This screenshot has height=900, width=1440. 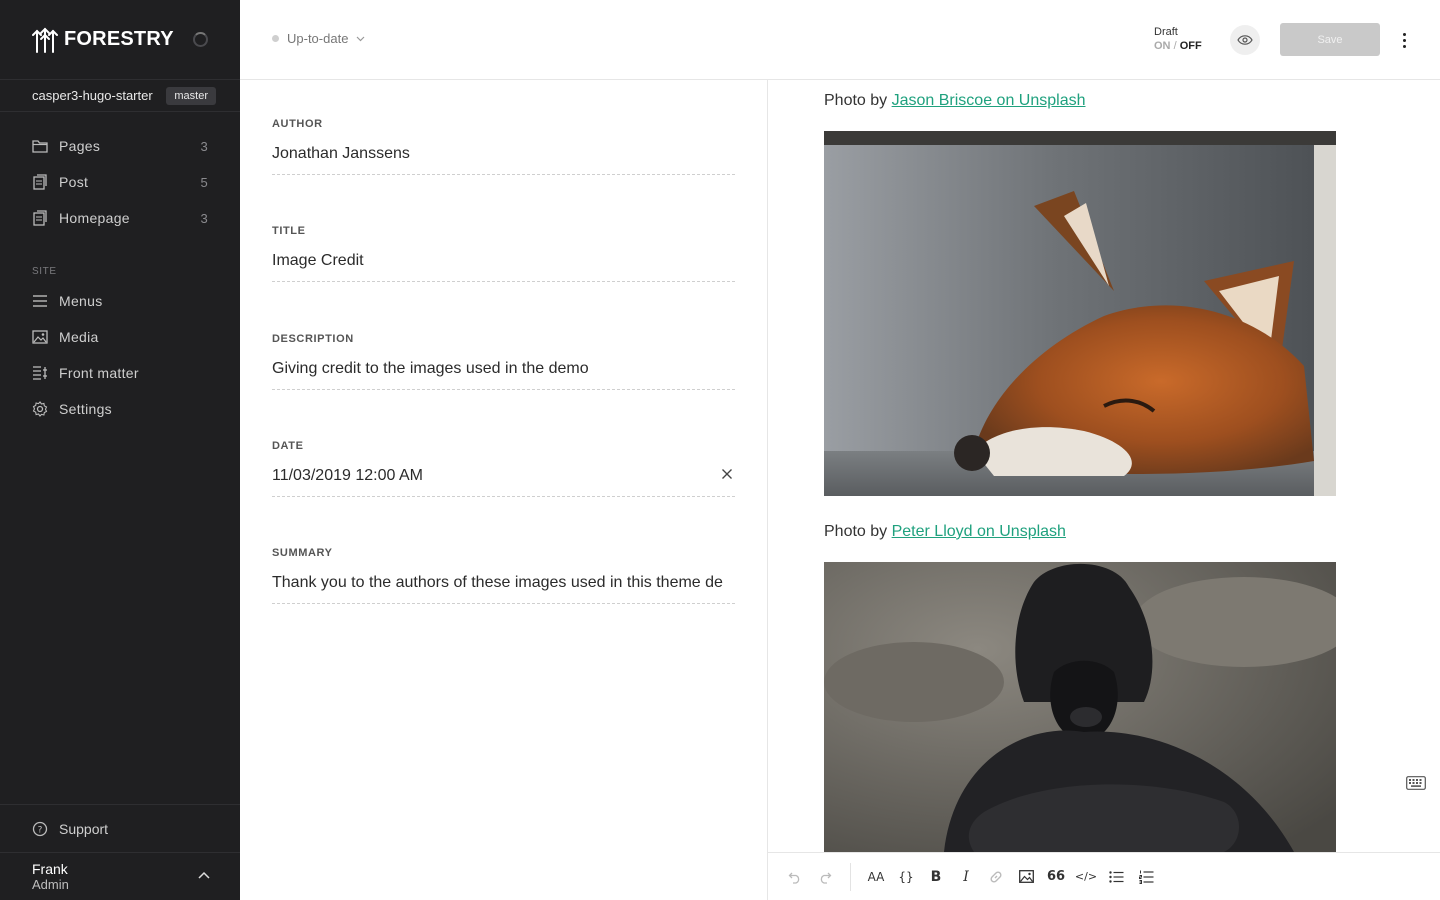 What do you see at coordinates (45, 40) in the screenshot?
I see `forestry-tree-icon` at bounding box center [45, 40].